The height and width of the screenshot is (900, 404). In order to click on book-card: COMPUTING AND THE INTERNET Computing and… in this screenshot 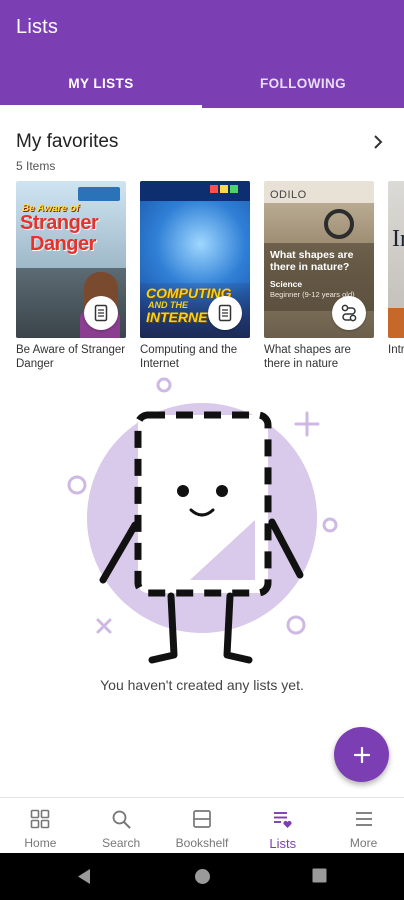, I will do `click(195, 276)`.